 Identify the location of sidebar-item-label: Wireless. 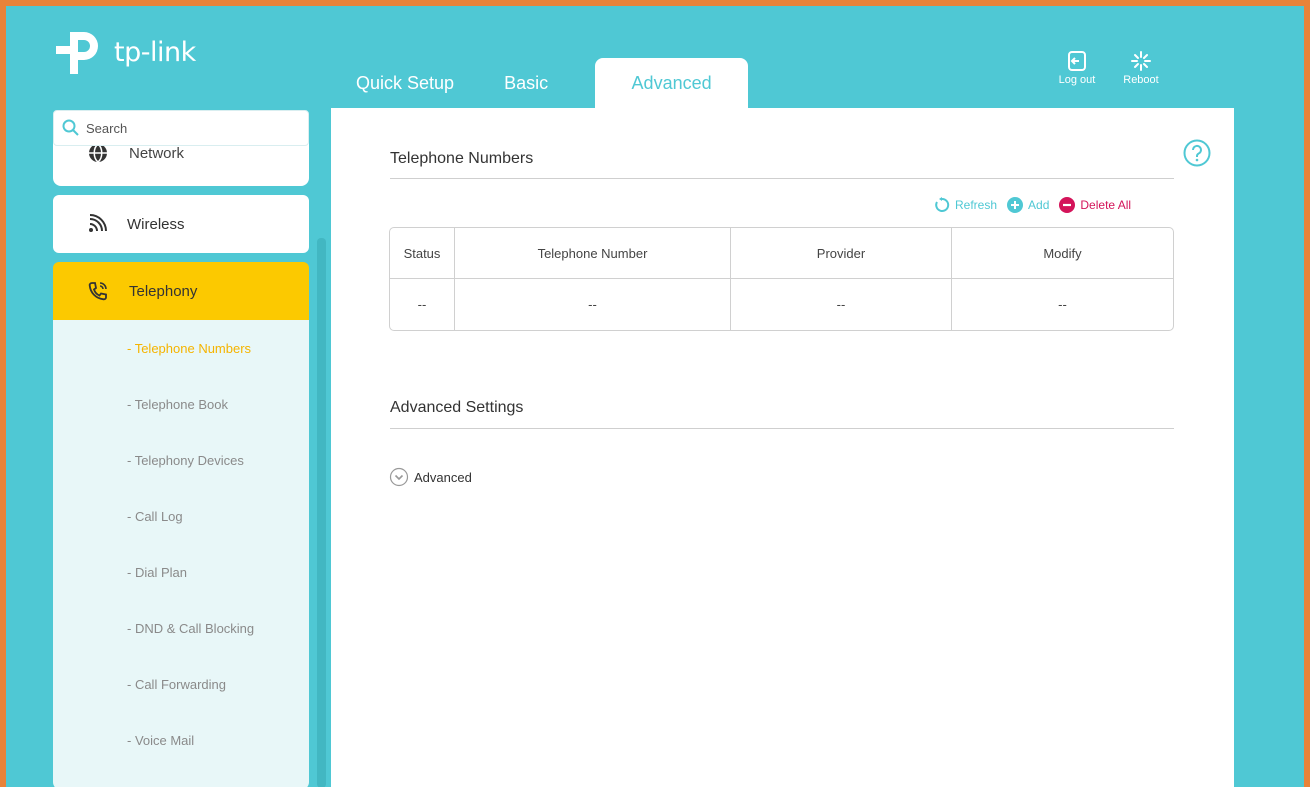
(156, 224).